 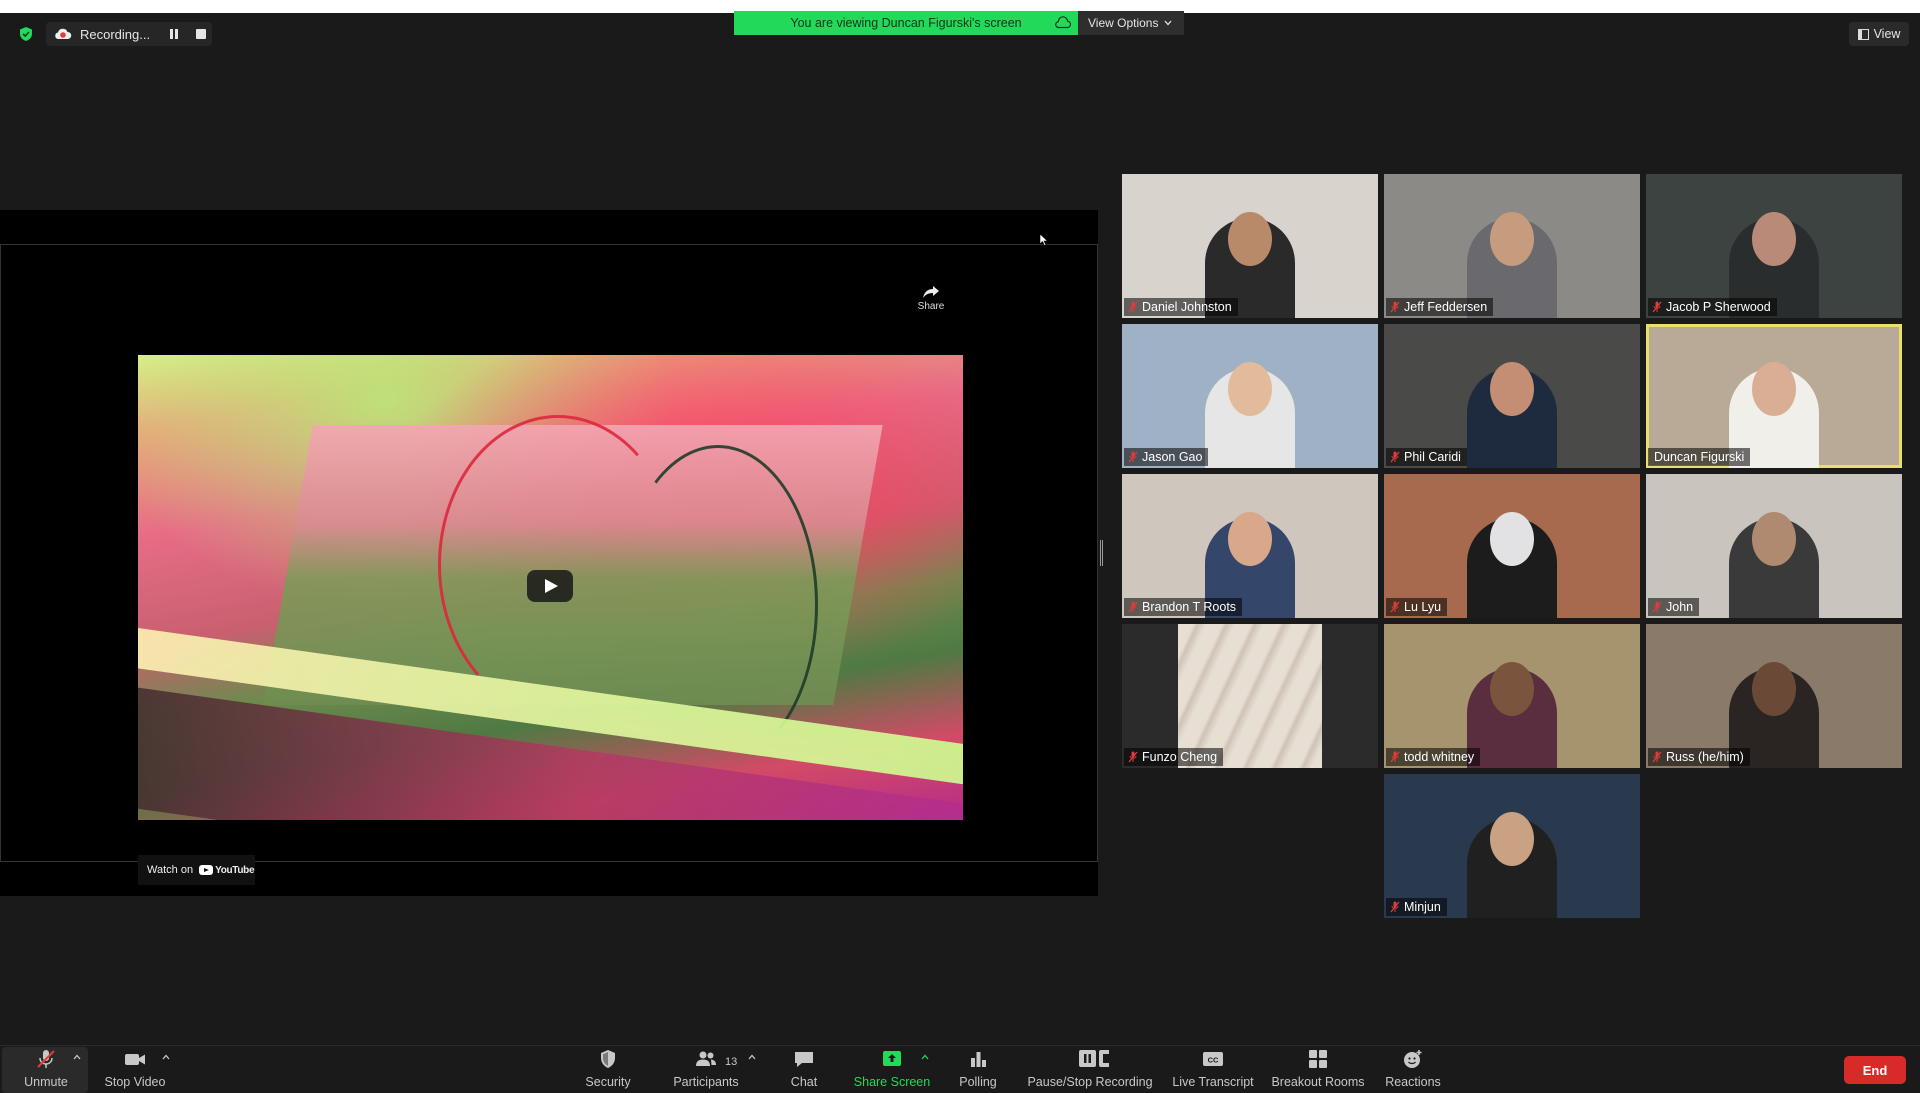 I want to click on encryption-shield-icon, so click(x=26, y=34).